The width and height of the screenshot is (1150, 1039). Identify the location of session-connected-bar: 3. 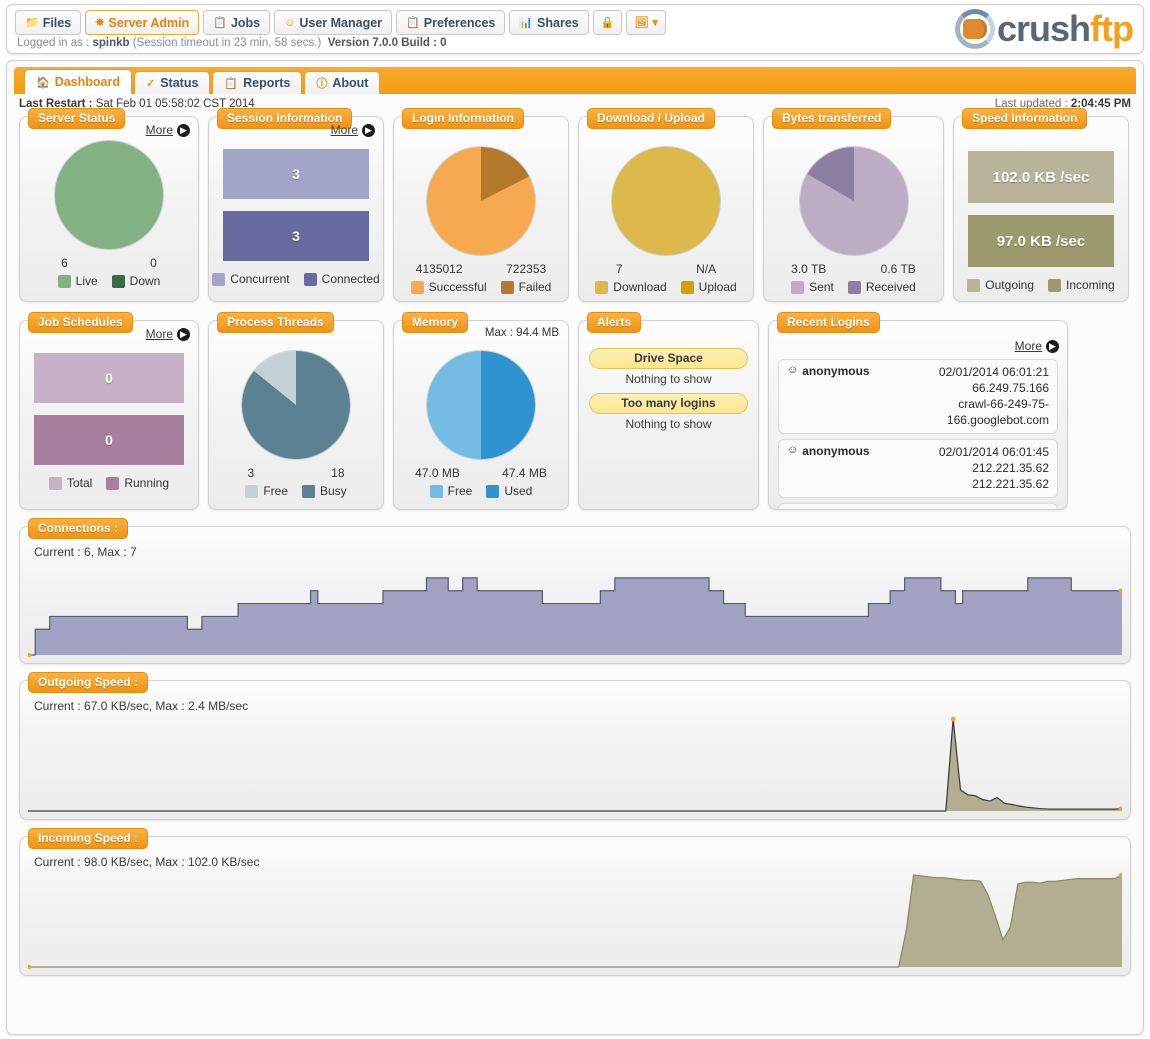
(296, 236).